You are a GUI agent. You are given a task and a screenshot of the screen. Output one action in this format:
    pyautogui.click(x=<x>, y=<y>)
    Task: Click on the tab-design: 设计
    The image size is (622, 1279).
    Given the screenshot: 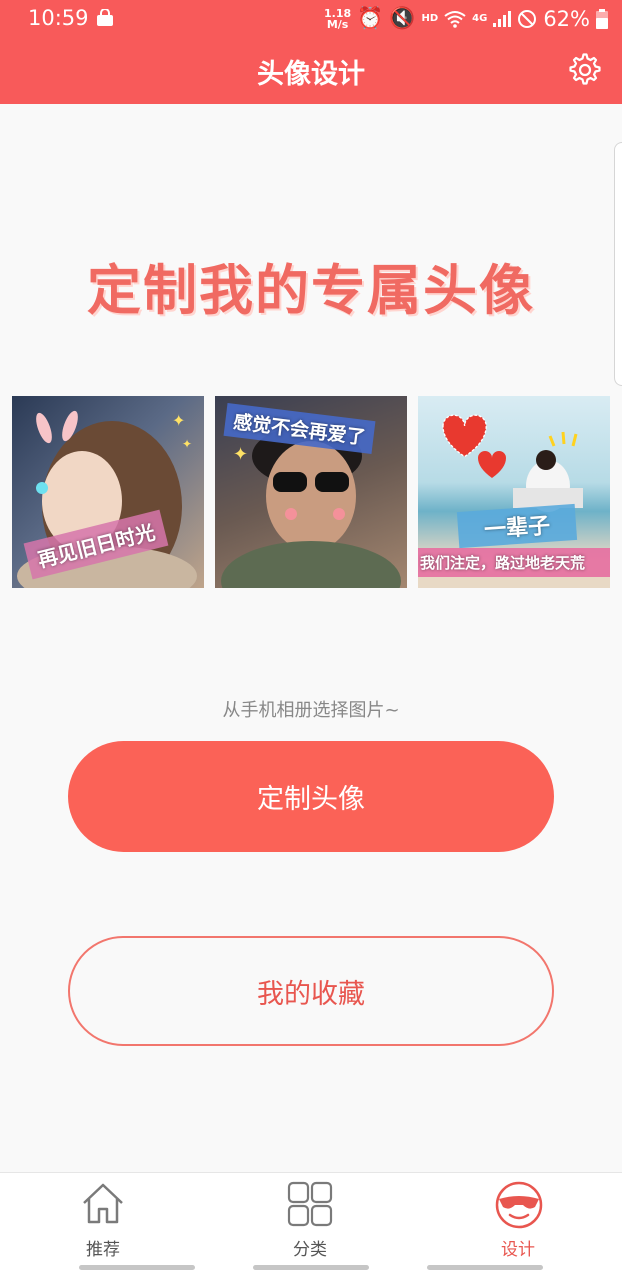 What is the action you would take?
    pyautogui.click(x=518, y=1216)
    